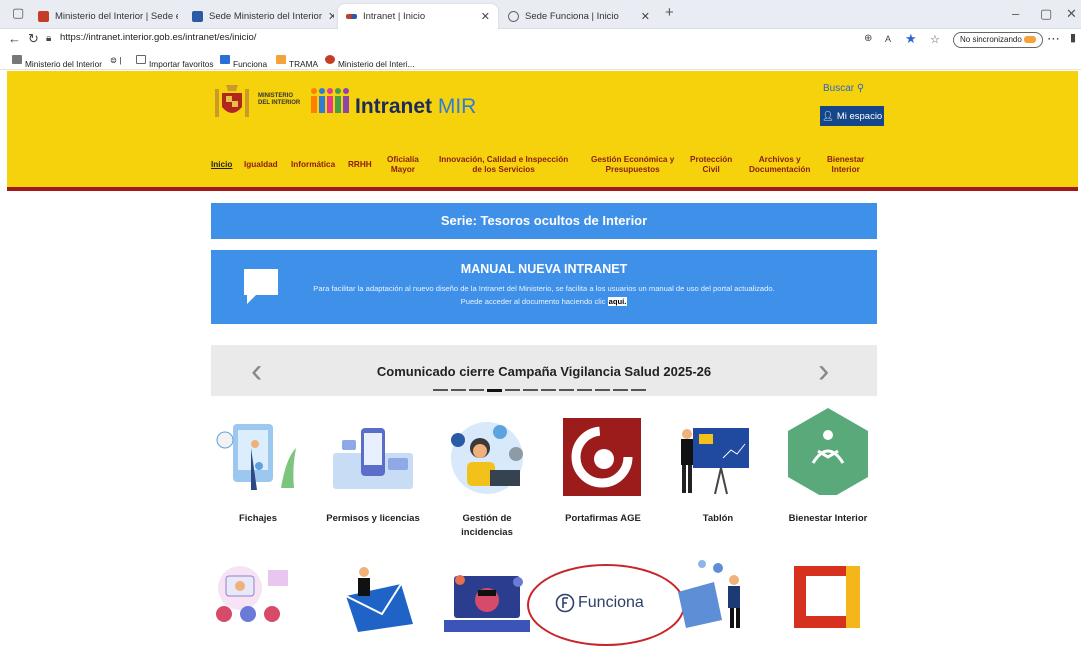 The height and width of the screenshot is (646, 1081). I want to click on menu-informatica: Informática, so click(313, 165).